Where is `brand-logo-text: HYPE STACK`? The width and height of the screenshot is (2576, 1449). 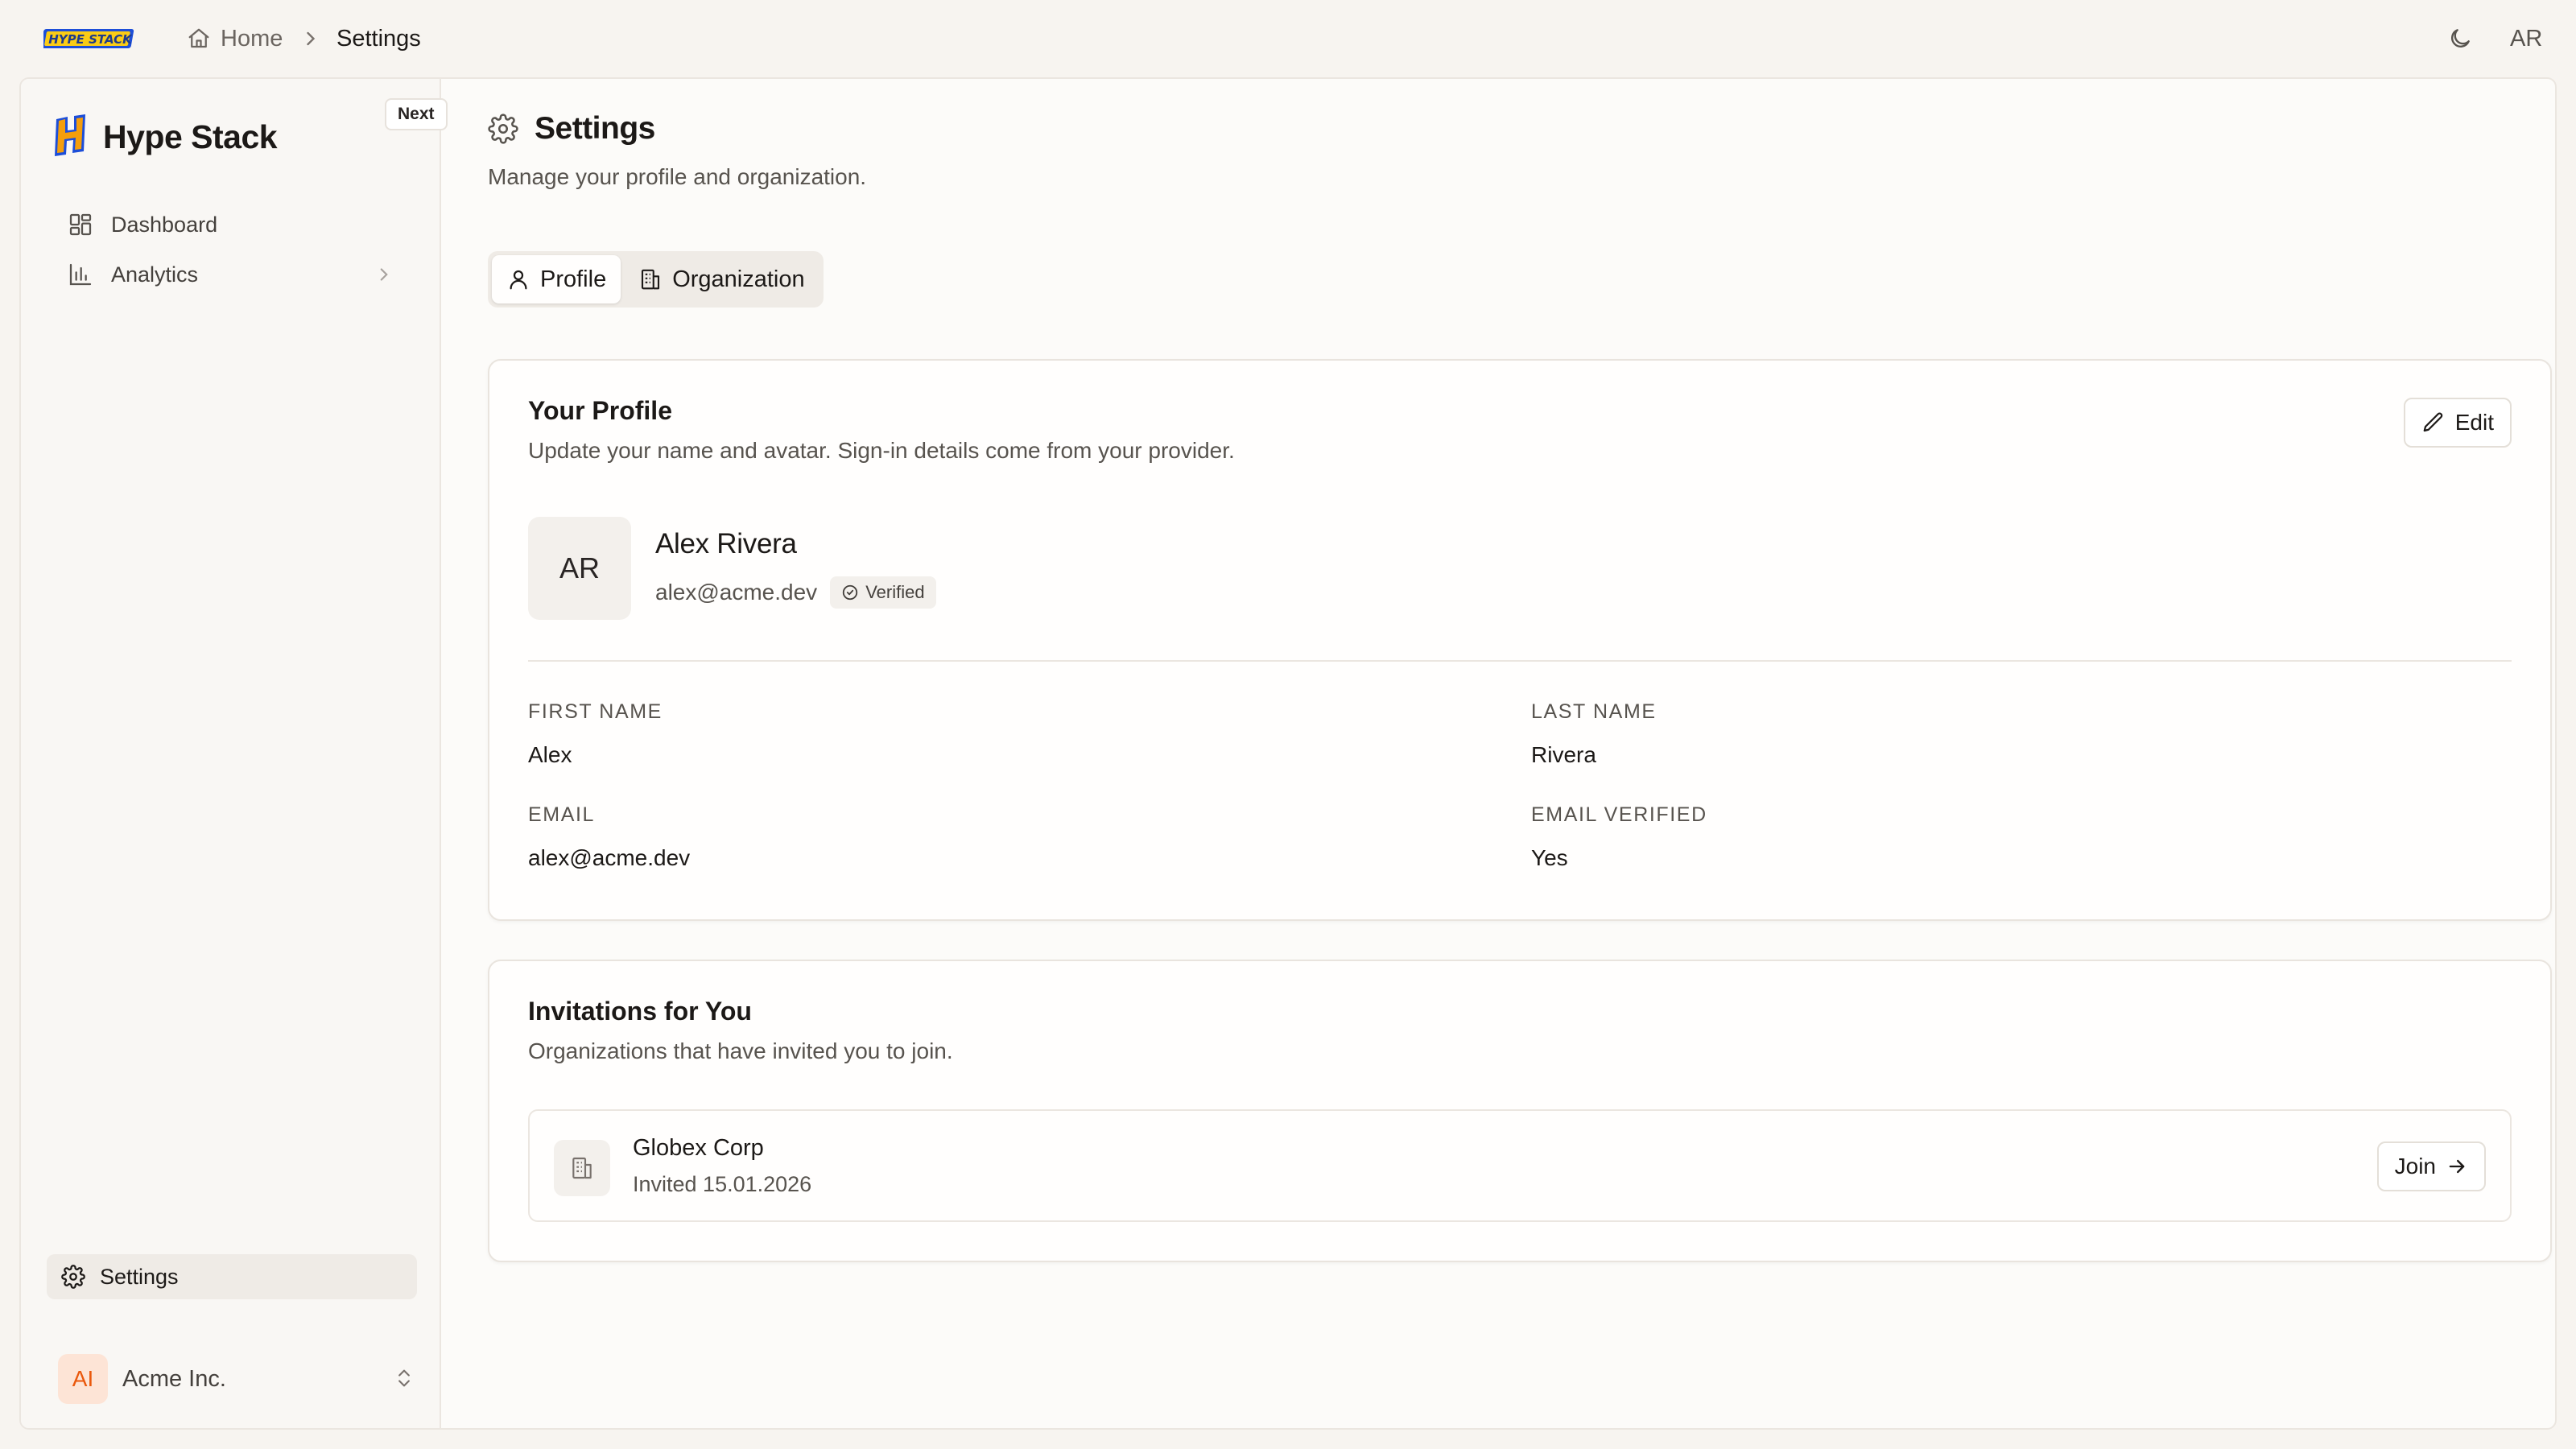 brand-logo-text: HYPE STACK is located at coordinates (90, 39).